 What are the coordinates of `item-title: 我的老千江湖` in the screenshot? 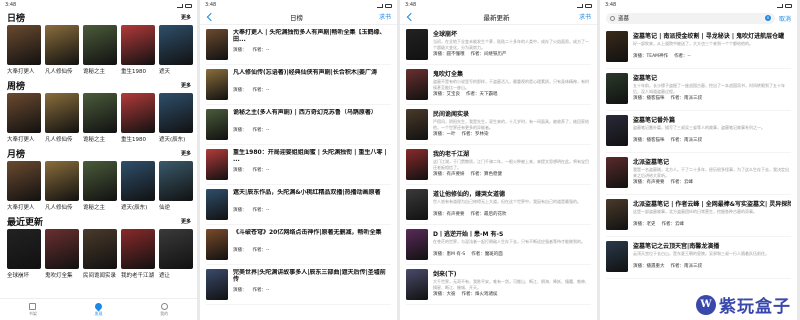 It's located at (451, 154).